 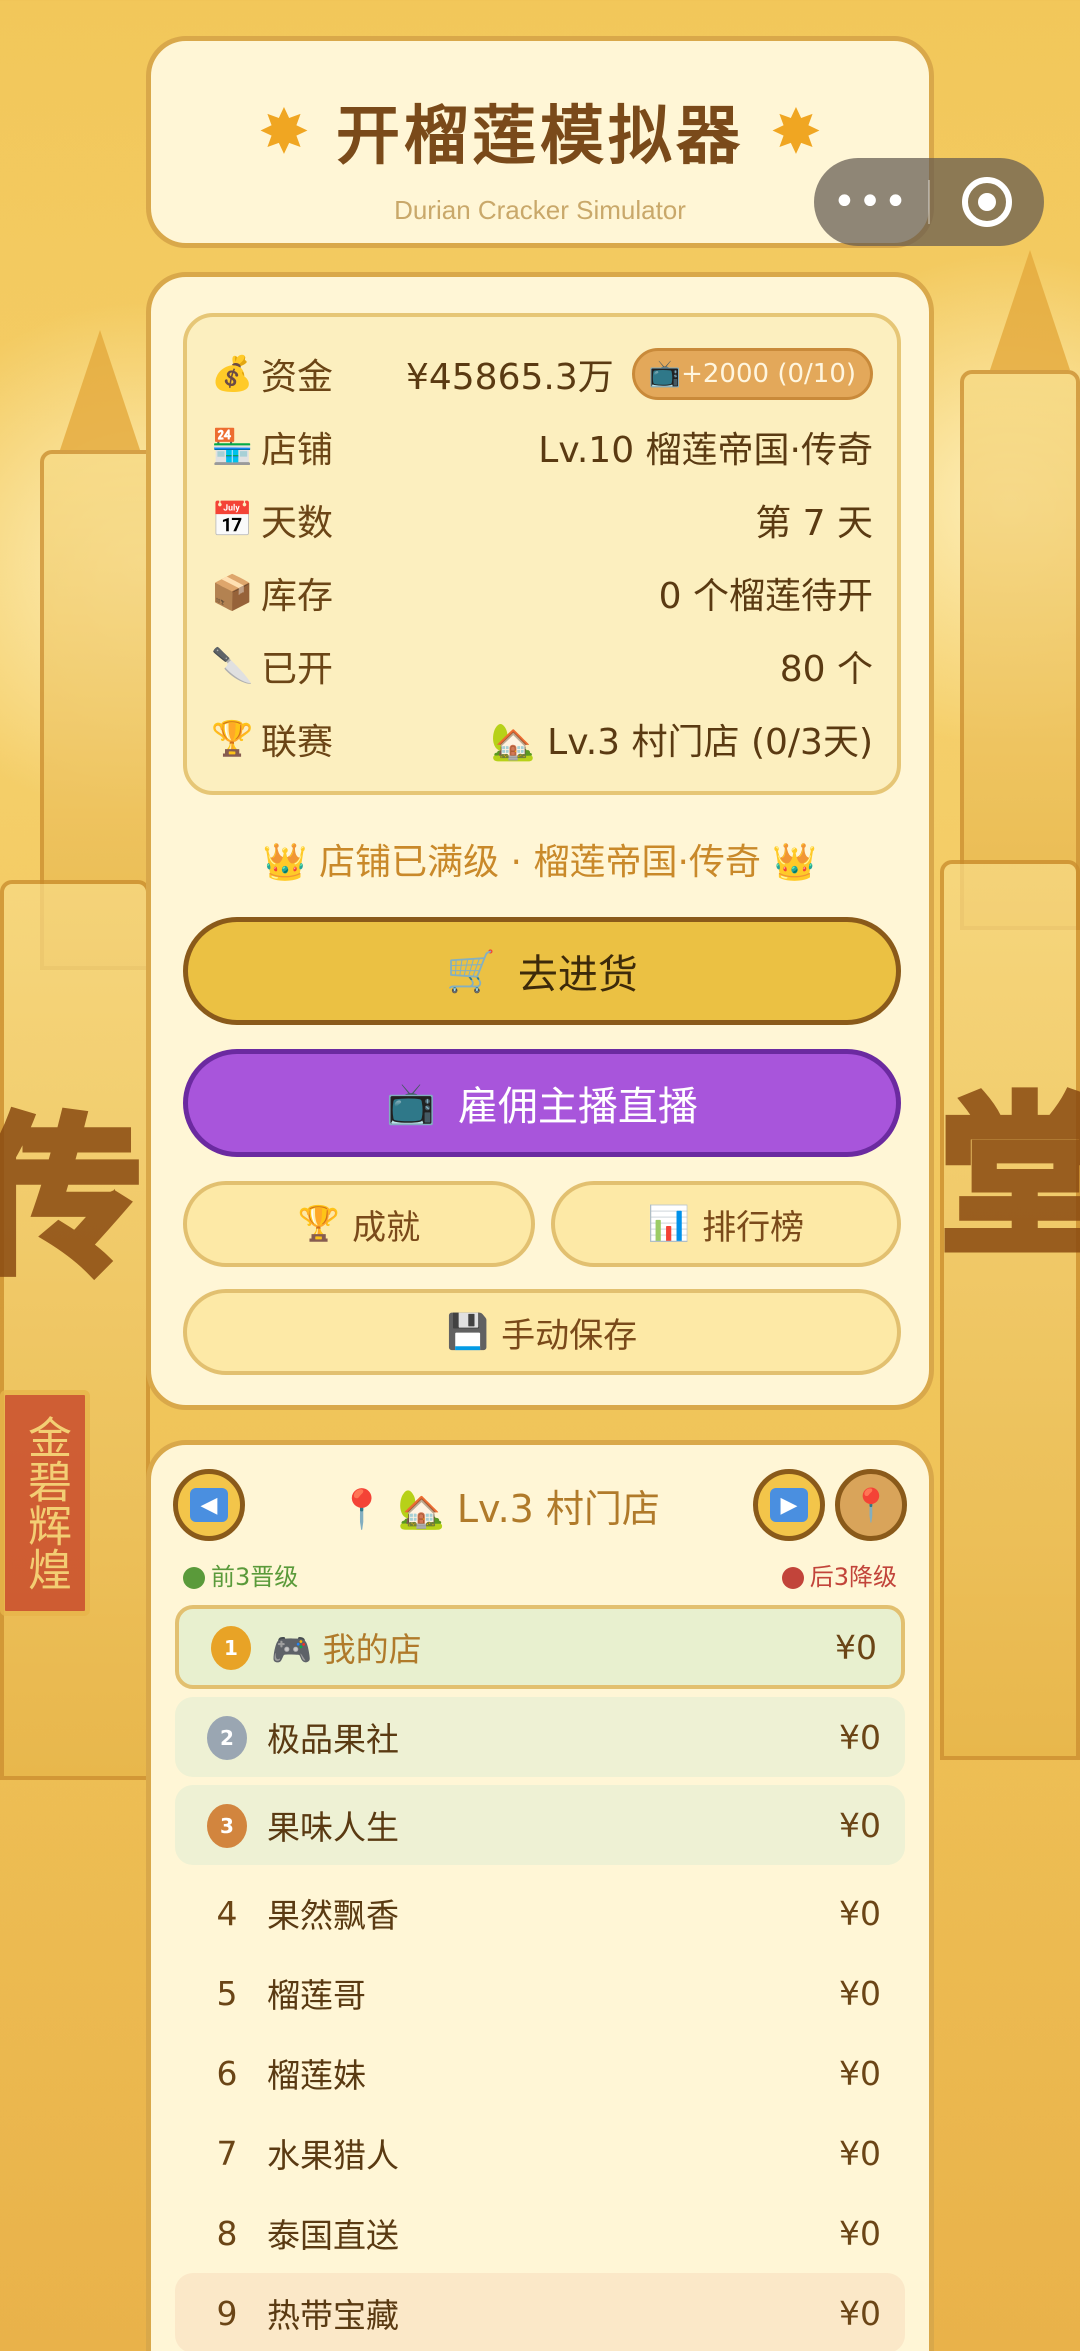 What do you see at coordinates (540, 1825) in the screenshot?
I see `ranking-row: 3 果味人生 ¥0` at bounding box center [540, 1825].